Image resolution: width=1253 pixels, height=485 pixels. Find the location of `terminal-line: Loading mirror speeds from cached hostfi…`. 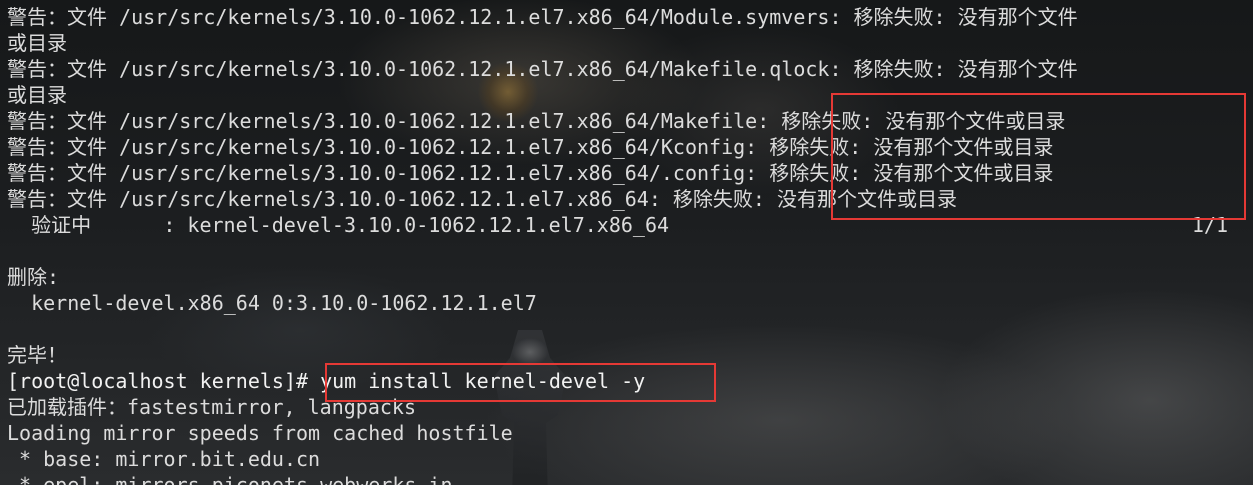

terminal-line: Loading mirror speeds from cached hostfi… is located at coordinates (260, 433).